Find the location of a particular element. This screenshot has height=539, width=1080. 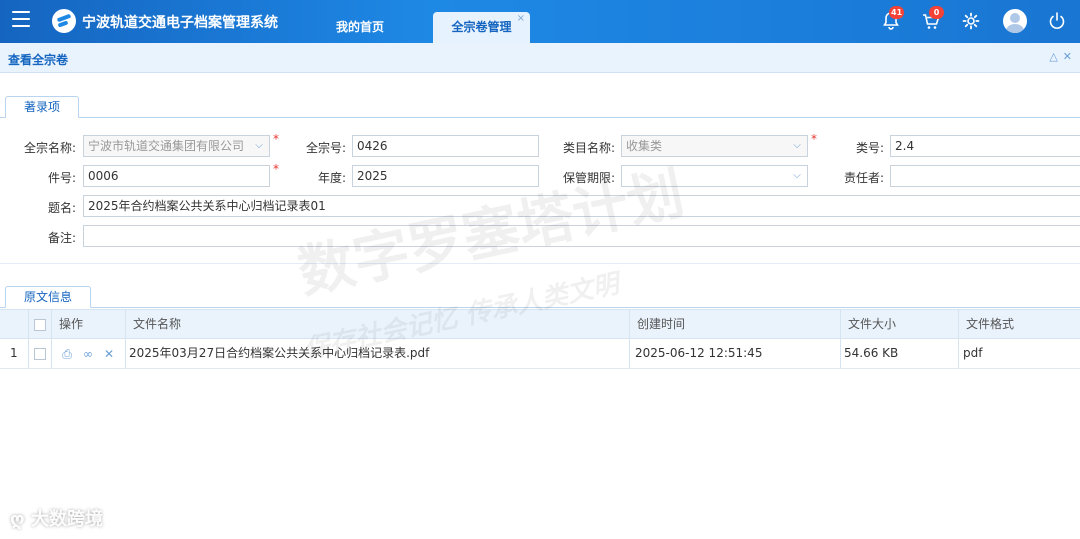

close-panel-icon: ✕ is located at coordinates (1067, 56).